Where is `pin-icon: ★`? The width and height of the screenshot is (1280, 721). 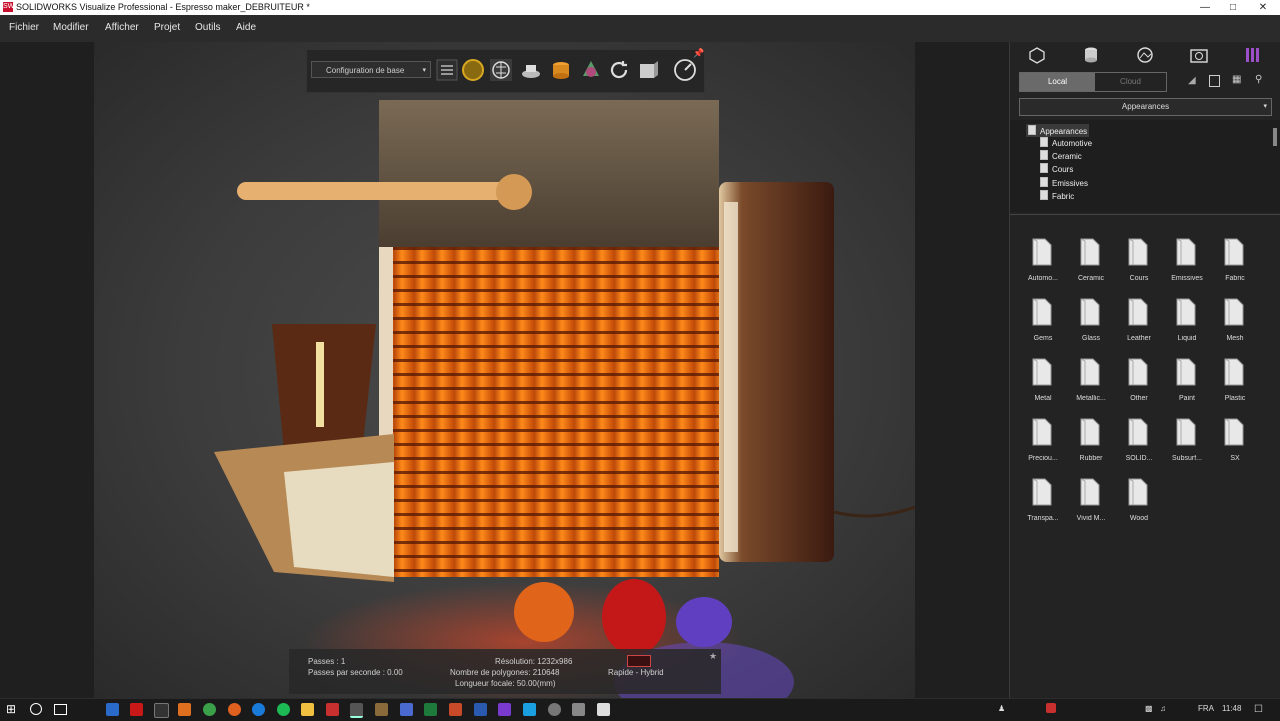 pin-icon: ★ is located at coordinates (713, 656).